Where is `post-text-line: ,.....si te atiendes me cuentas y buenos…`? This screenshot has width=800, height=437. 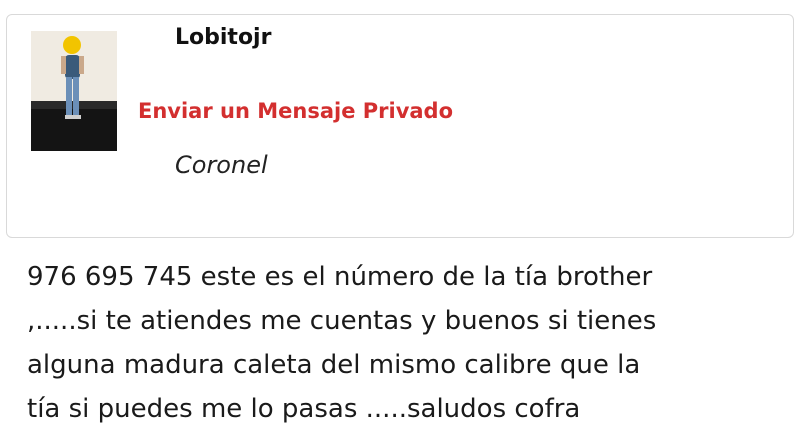 post-text-line: ,.....si te atiendes me cuentas y buenos… is located at coordinates (342, 321).